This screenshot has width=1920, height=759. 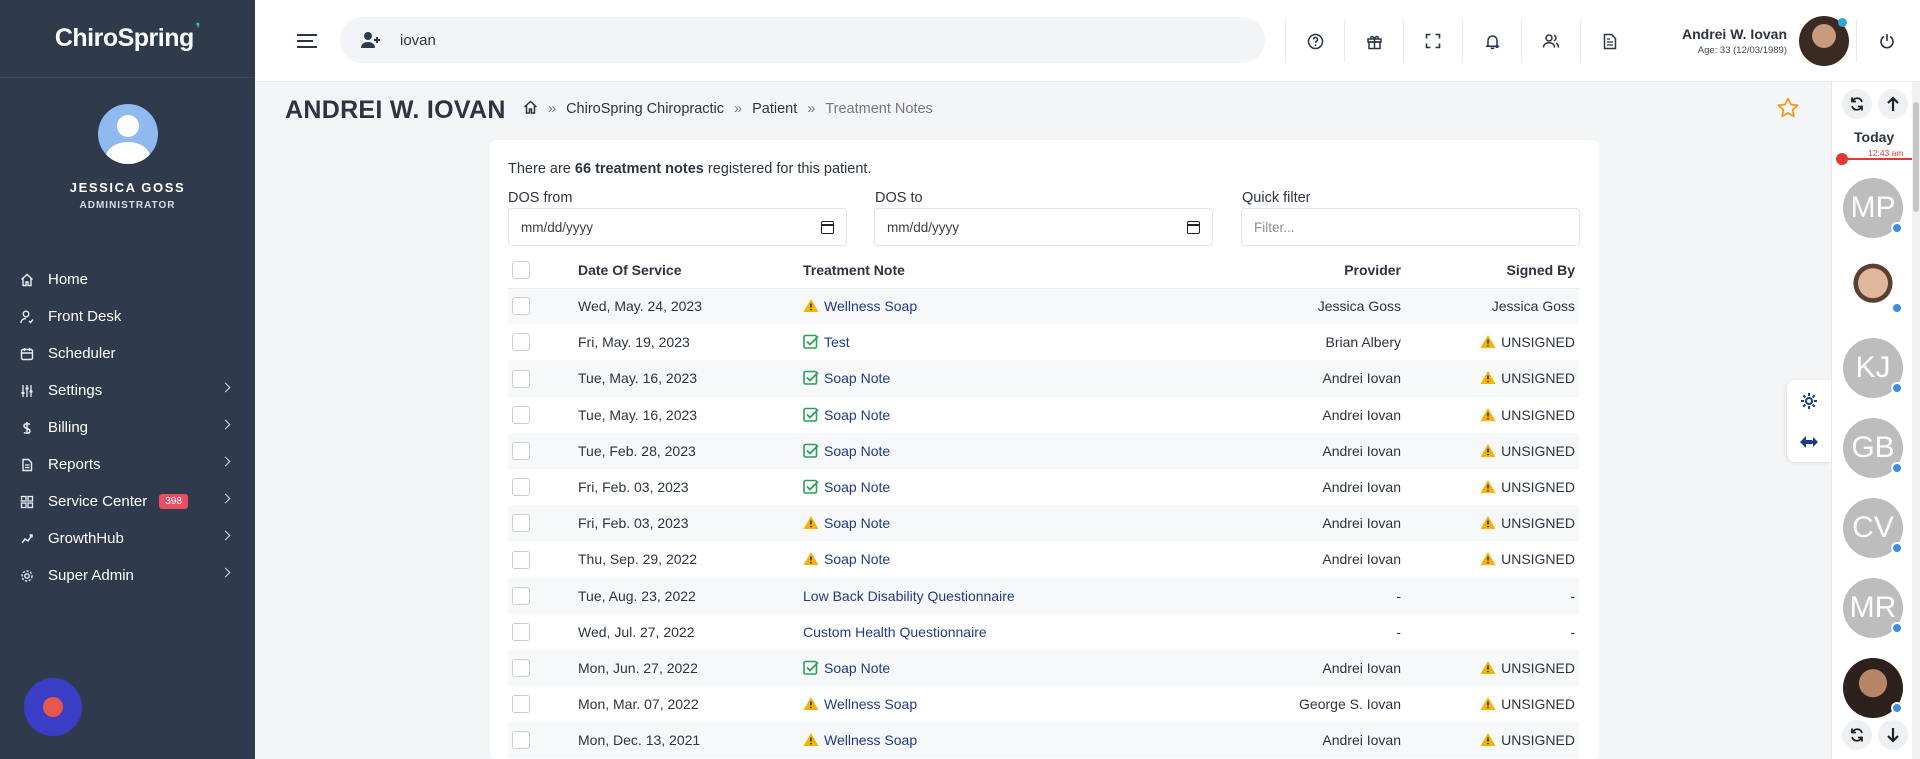 I want to click on sidebar-item-scheduler: Scheduler, so click(x=127, y=353).